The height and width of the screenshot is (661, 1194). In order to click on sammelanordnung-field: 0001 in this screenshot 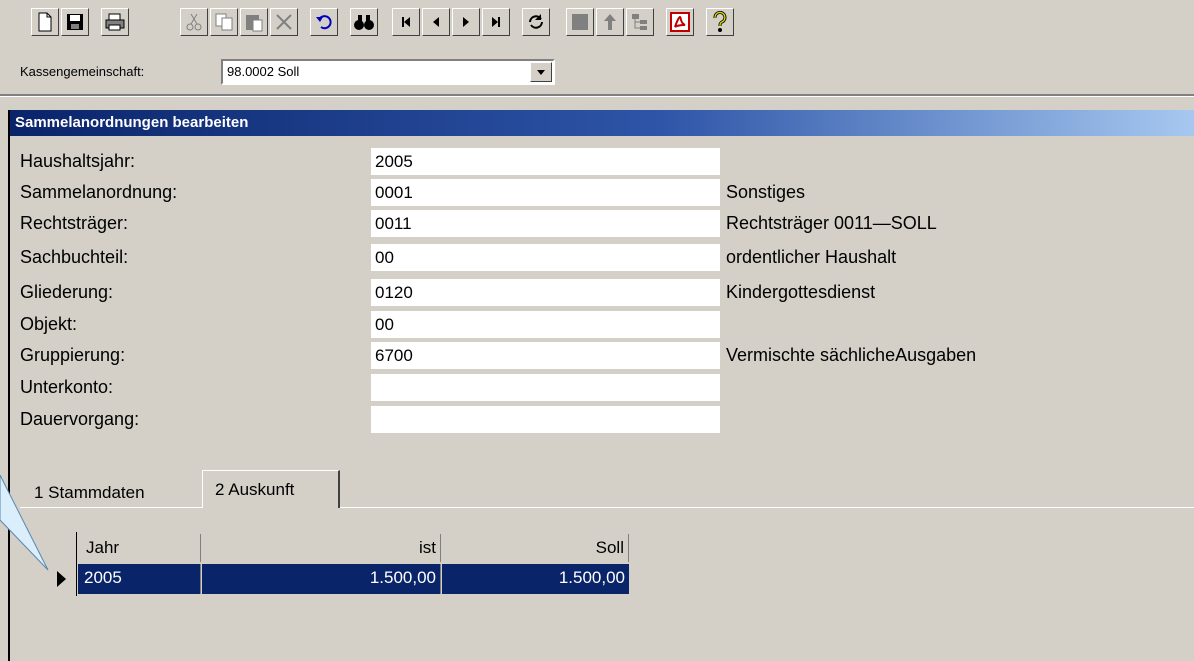, I will do `click(545, 192)`.